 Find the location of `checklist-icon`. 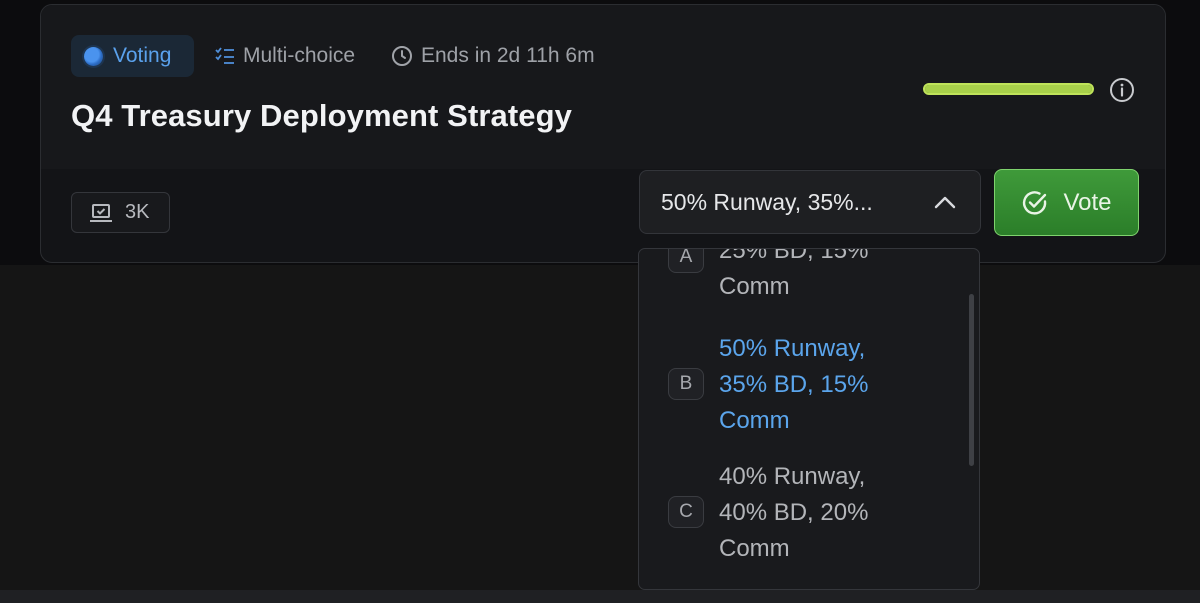

checklist-icon is located at coordinates (224, 55).